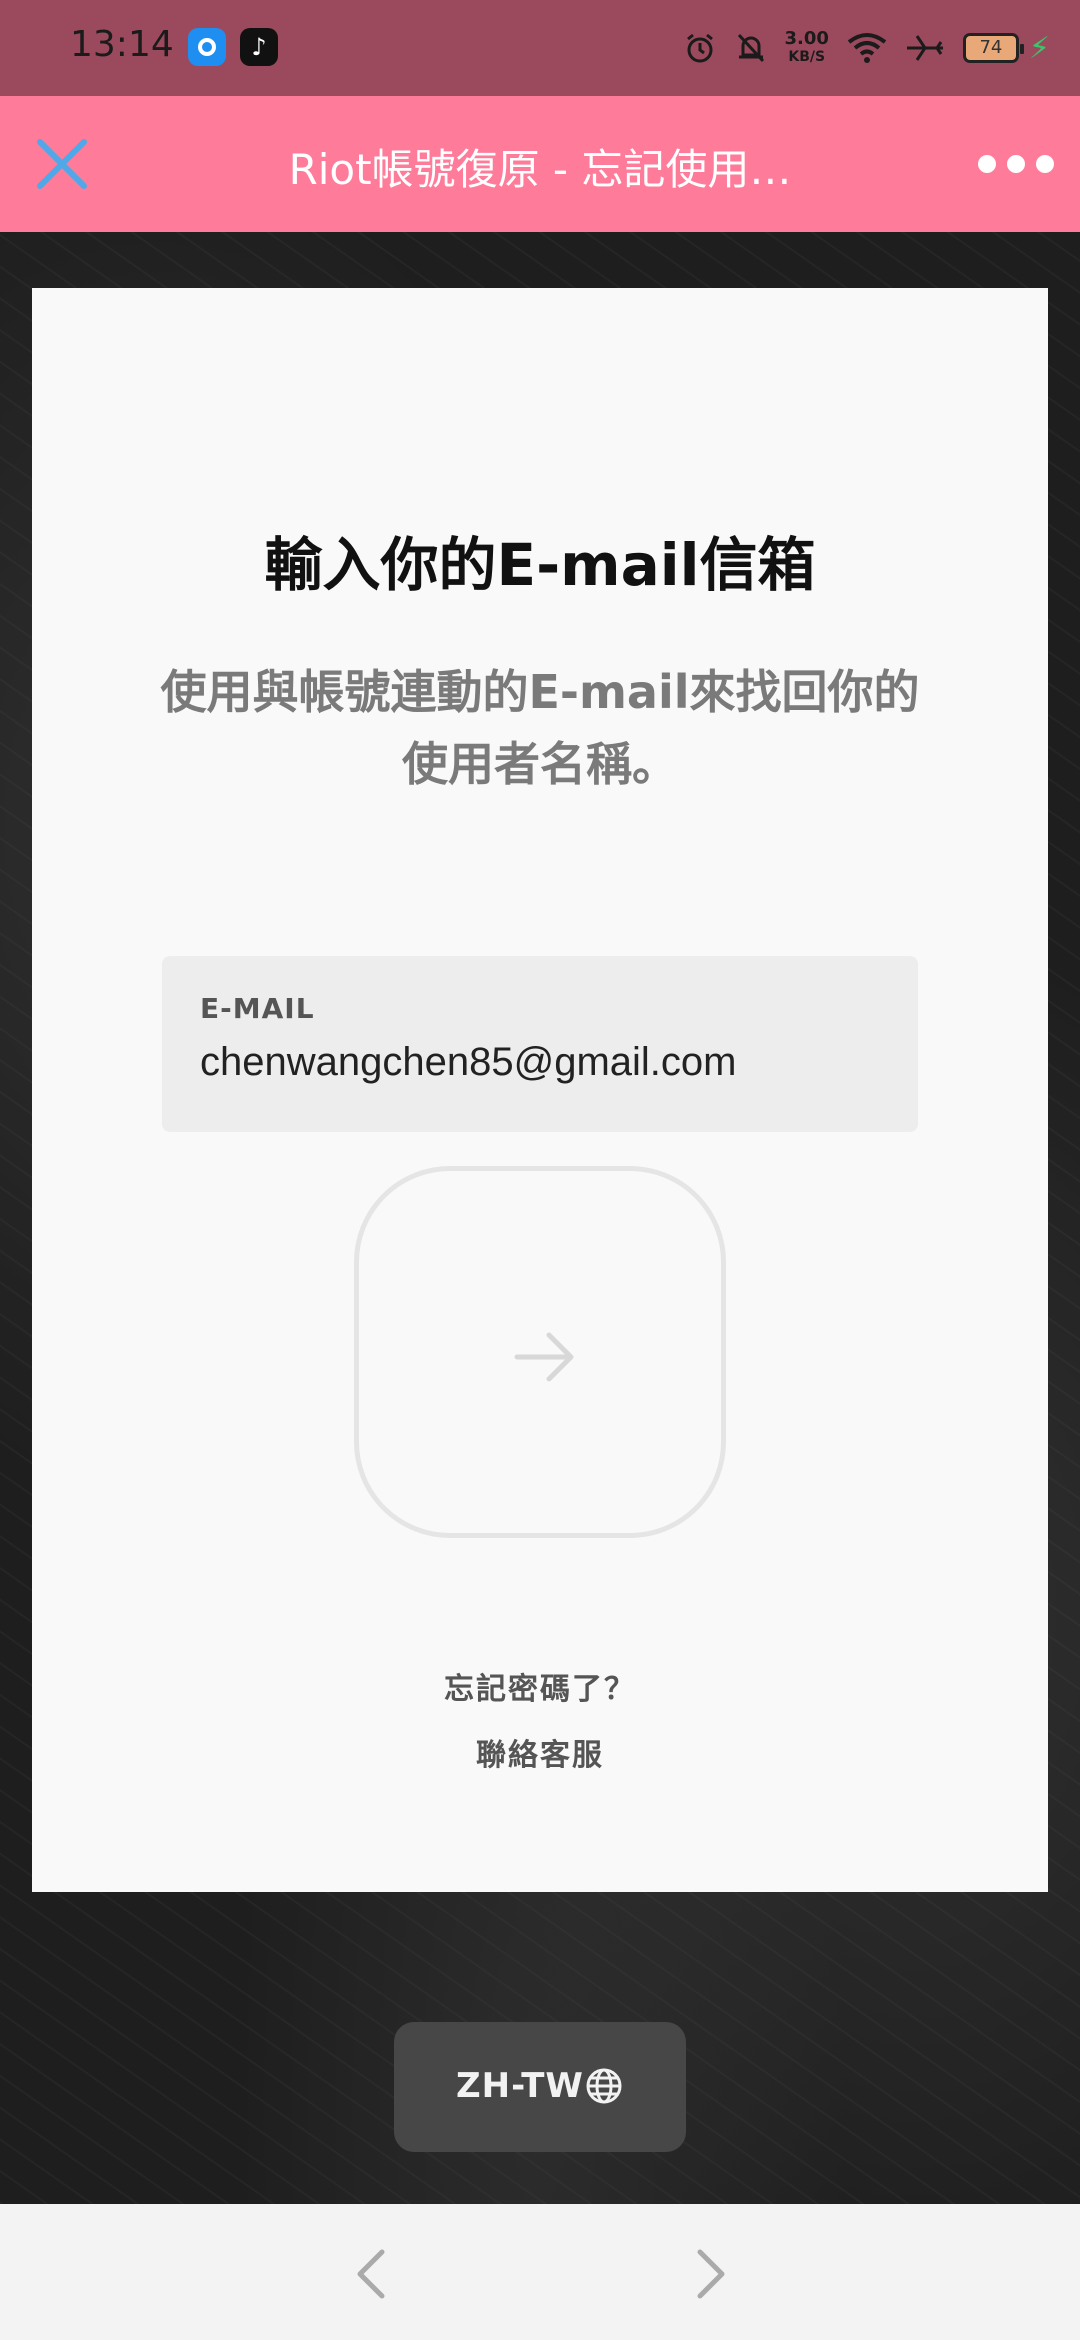 Image resolution: width=1080 pixels, height=2340 pixels. I want to click on contact-support-link: 聯絡客服, so click(540, 1752).